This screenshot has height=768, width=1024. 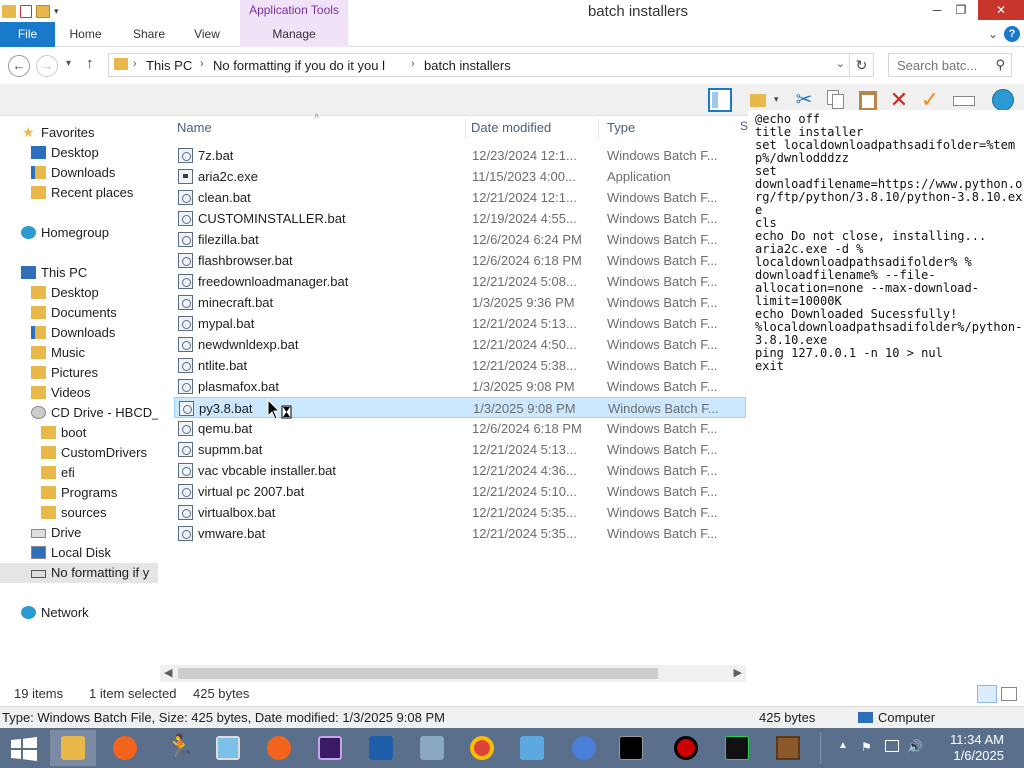 I want to click on taskbar-minecraft, so click(x=788, y=748).